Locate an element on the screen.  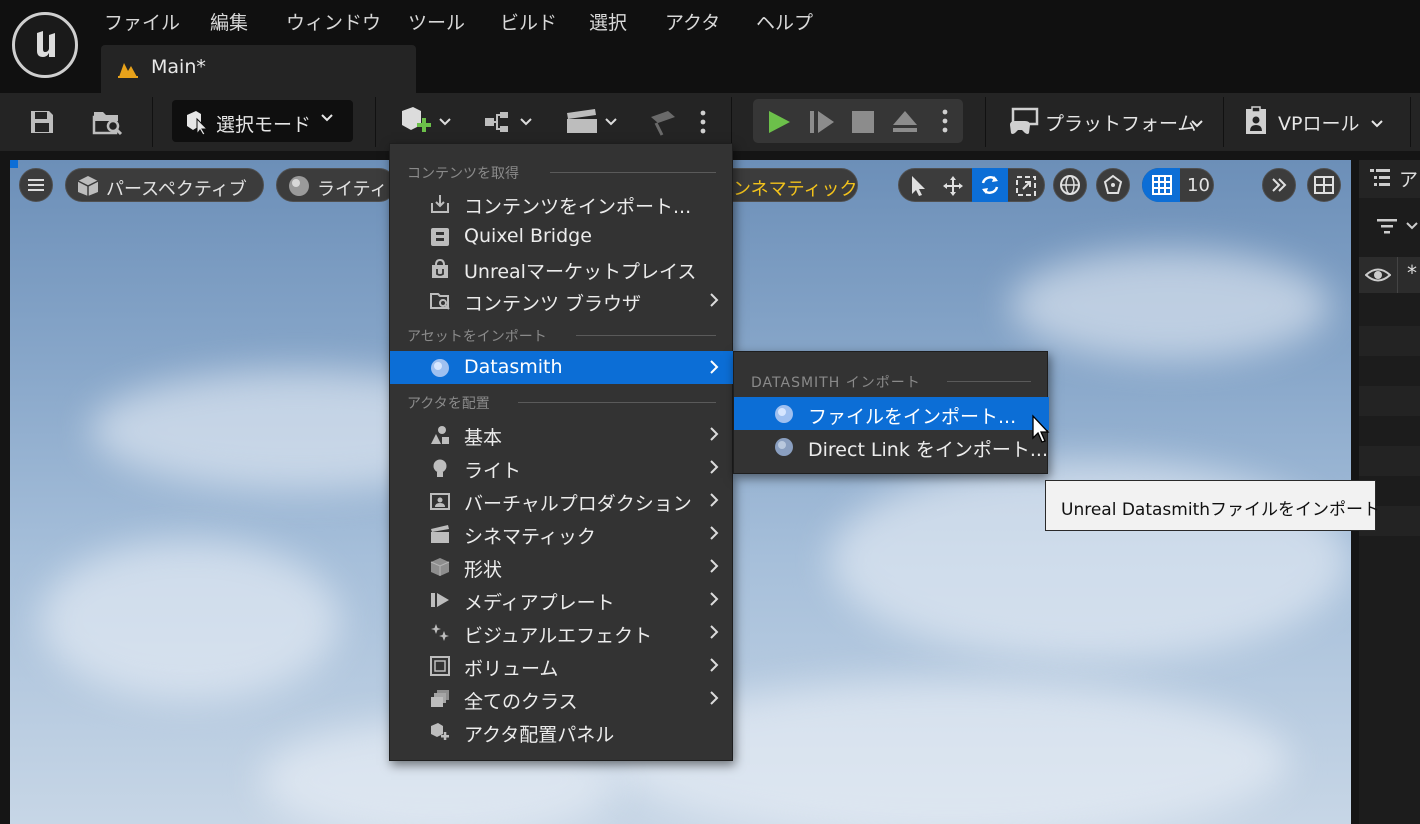
menu-item-label: Datasmith is located at coordinates (513, 367).